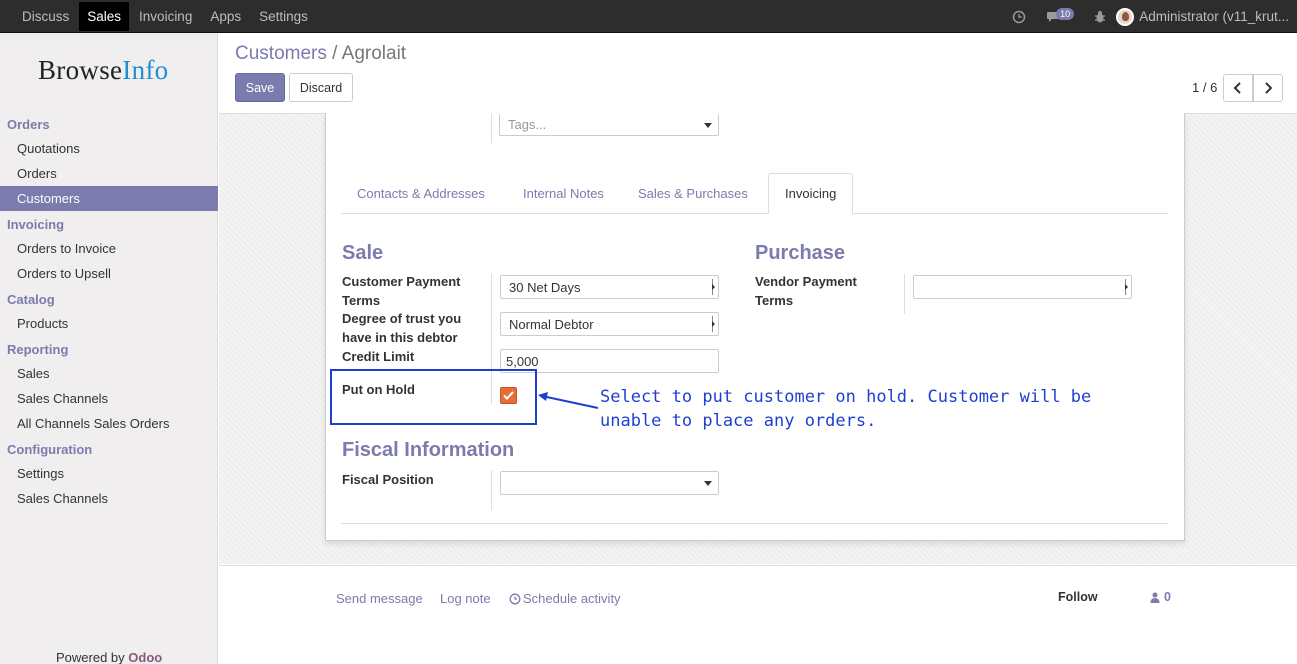 This screenshot has width=1297, height=664. Describe the element at coordinates (402, 328) in the screenshot. I see `trust-degree-label: Degree of trust you have in this debtor` at that location.